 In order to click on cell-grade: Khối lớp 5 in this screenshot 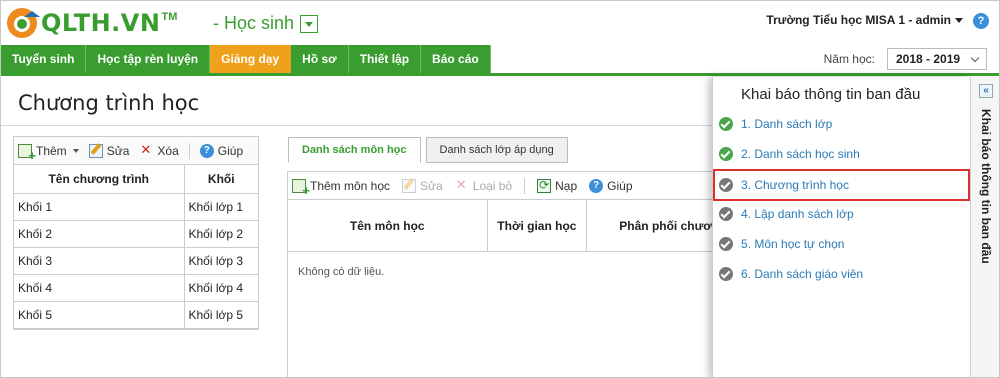, I will do `click(221, 315)`.